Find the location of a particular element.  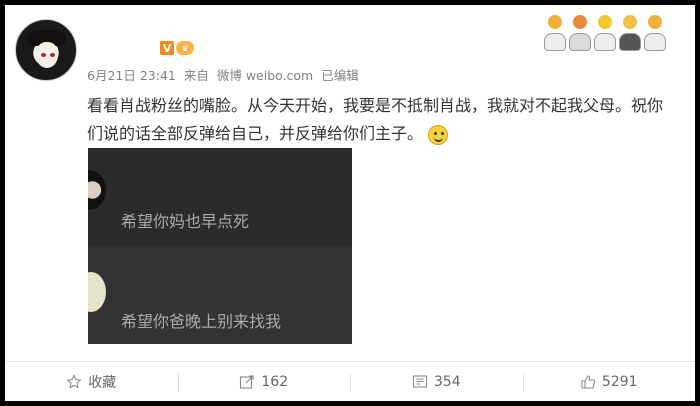

comment-count: 354 is located at coordinates (447, 381).